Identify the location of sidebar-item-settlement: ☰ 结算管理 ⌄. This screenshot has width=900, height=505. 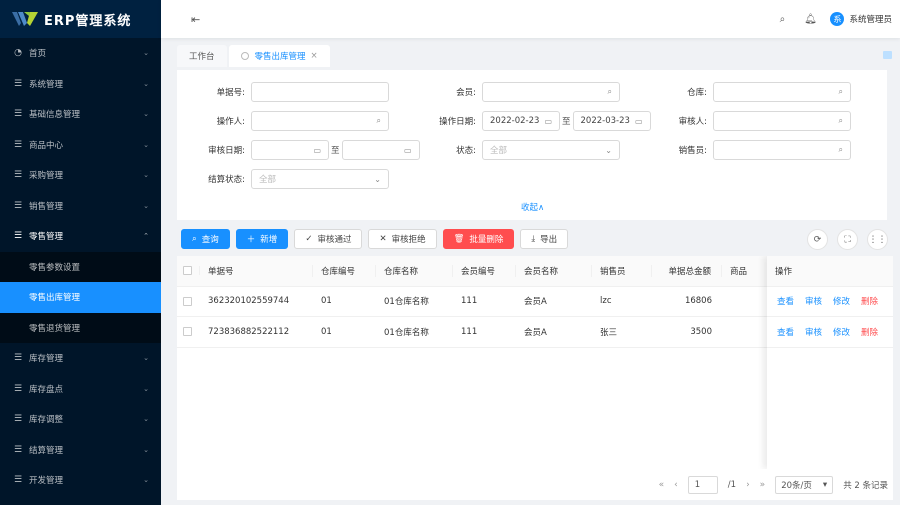
(80, 450).